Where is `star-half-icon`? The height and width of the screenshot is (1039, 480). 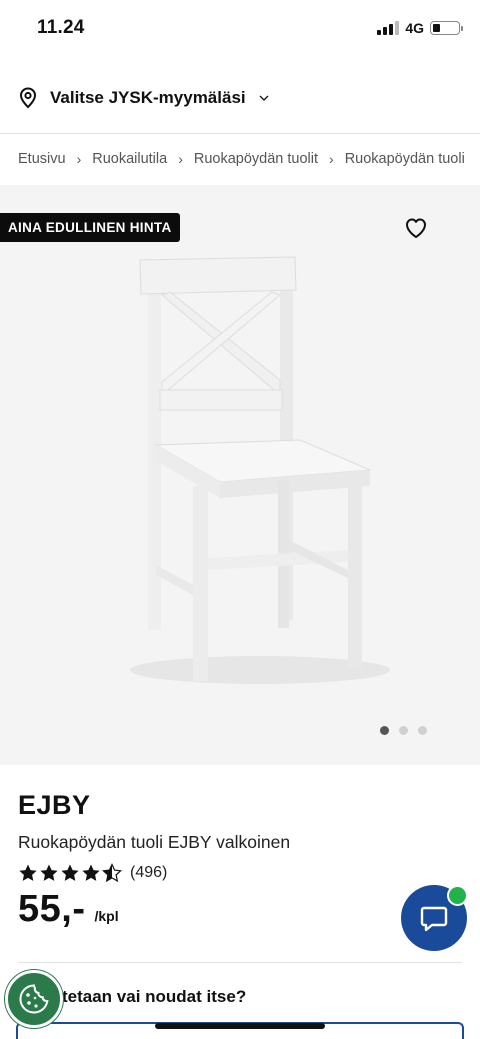 star-half-icon is located at coordinates (112, 873).